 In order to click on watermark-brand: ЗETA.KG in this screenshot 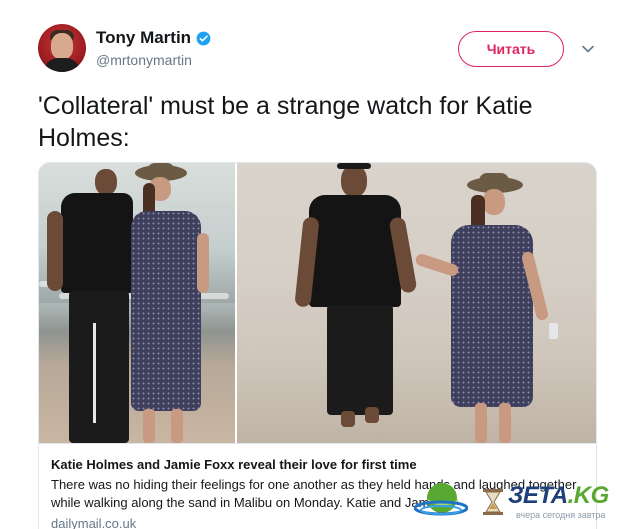, I will do `click(558, 496)`.